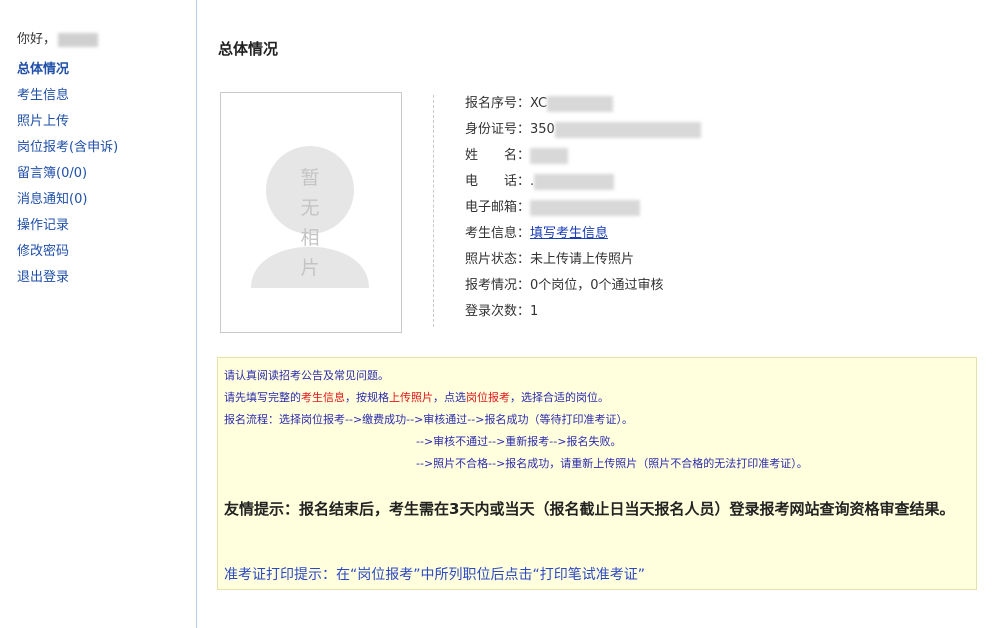  What do you see at coordinates (549, 155) in the screenshot?
I see `name-redacted` at bounding box center [549, 155].